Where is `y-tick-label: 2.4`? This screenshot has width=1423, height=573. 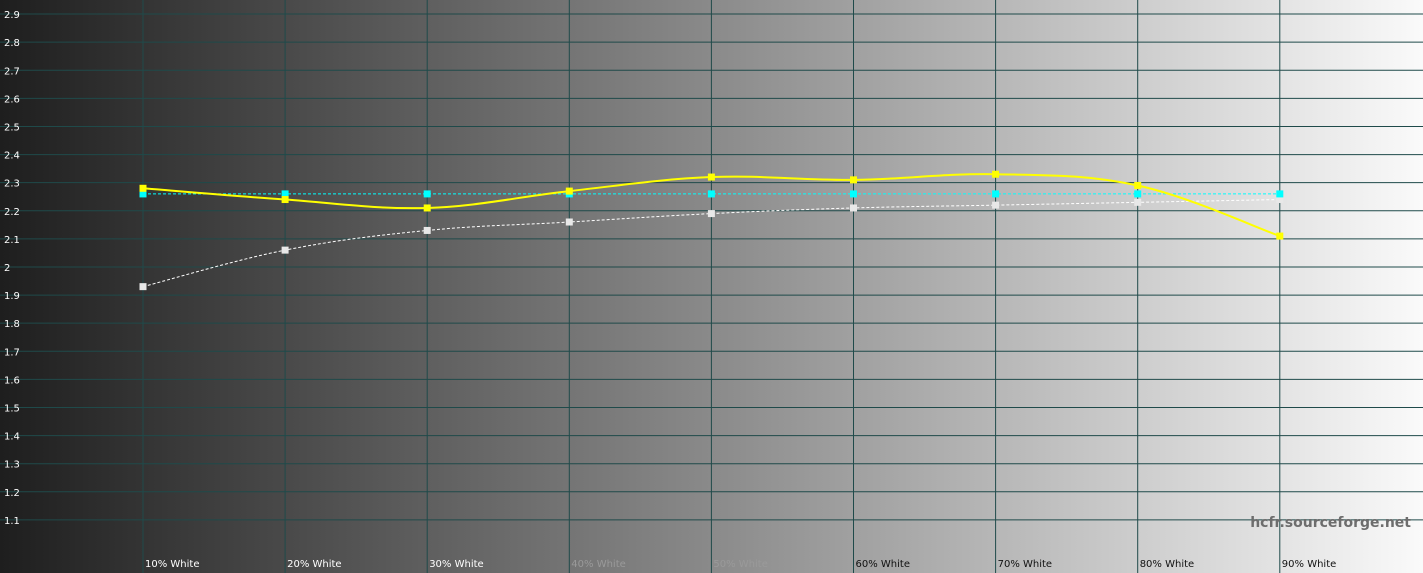 y-tick-label: 2.4 is located at coordinates (12, 156).